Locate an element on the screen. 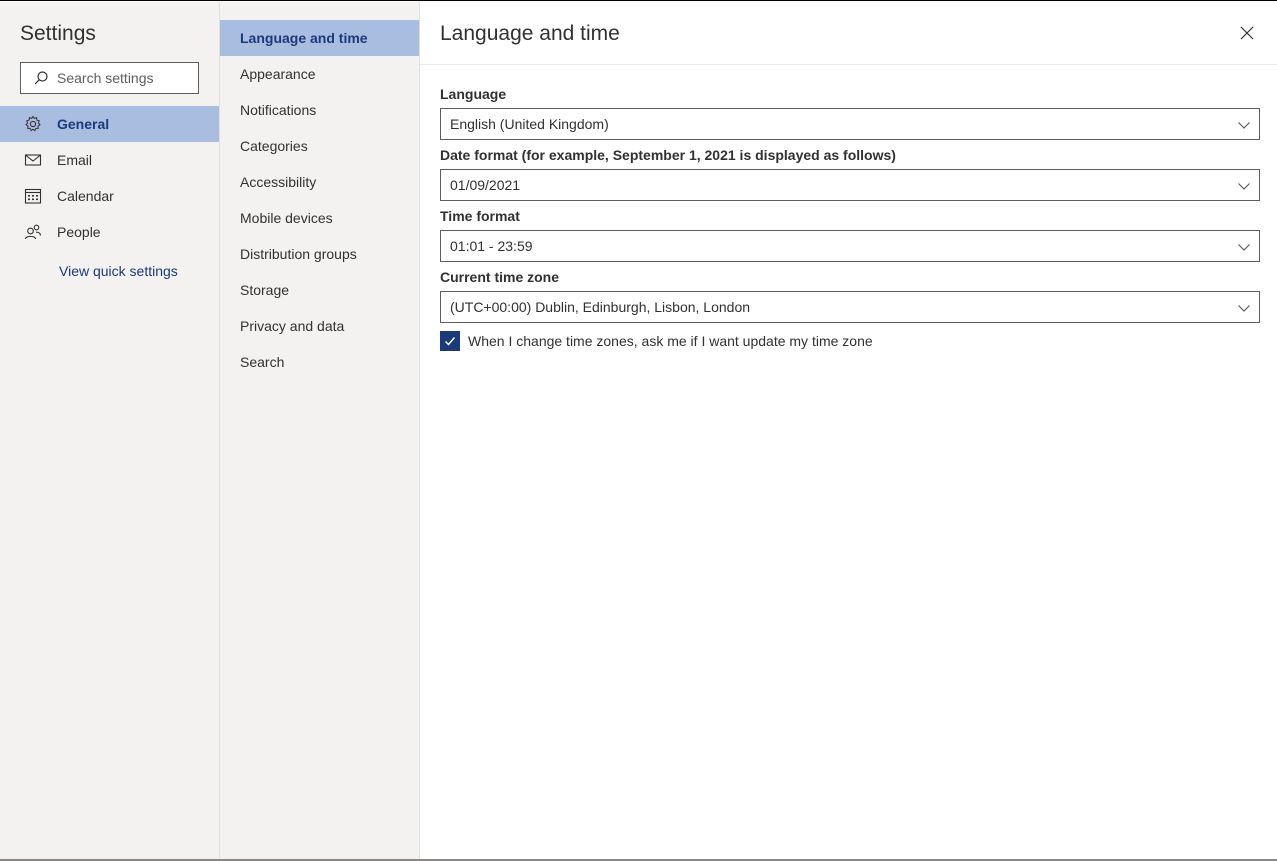 The width and height of the screenshot is (1277, 861). nav-item-general: General is located at coordinates (109, 124).